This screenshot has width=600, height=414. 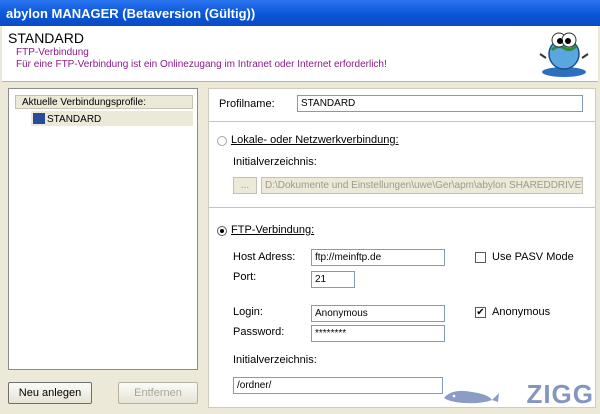 I want to click on pasv-mode-label: Use PASV Mode, so click(x=533, y=257).